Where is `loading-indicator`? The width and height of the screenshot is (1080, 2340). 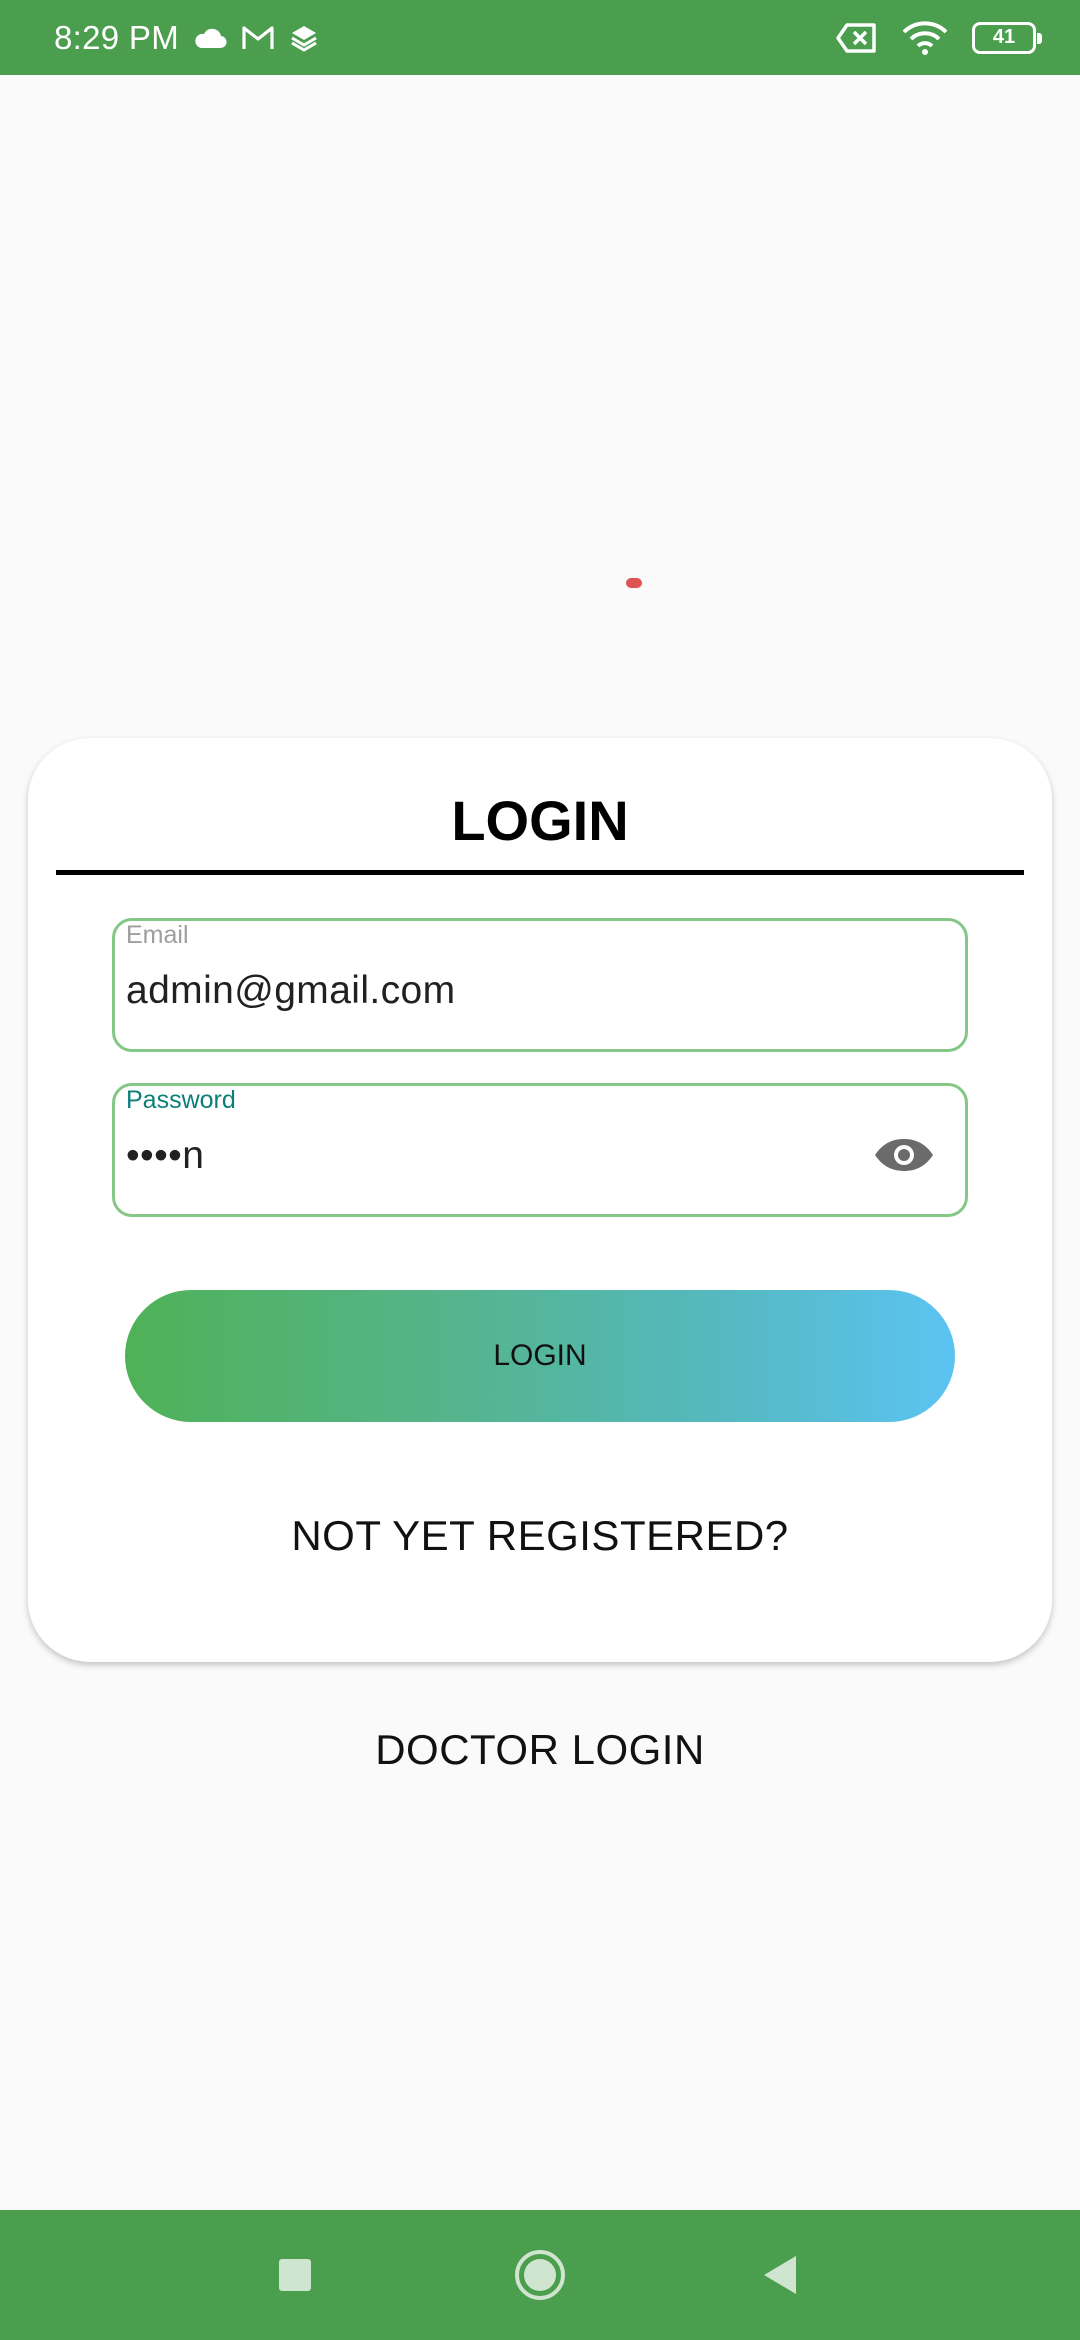 loading-indicator is located at coordinates (634, 583).